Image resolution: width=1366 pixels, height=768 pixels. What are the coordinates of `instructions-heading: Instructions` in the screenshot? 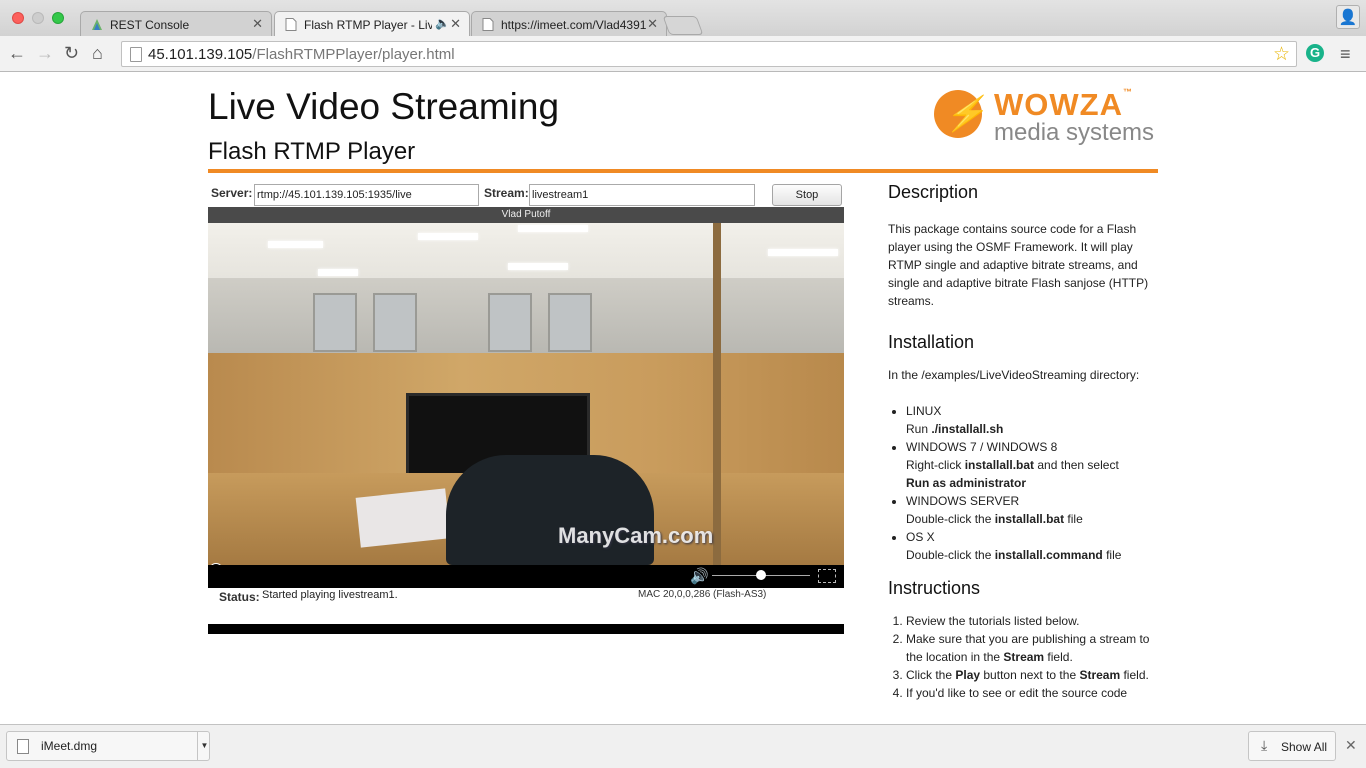 It's located at (934, 588).